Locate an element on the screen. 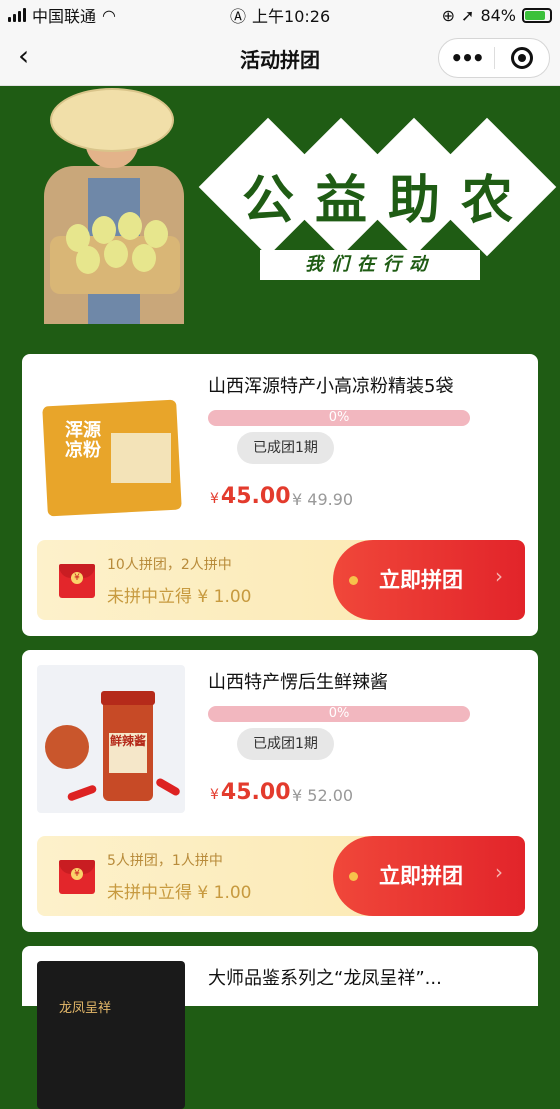 Image resolution: width=560 pixels, height=1109 pixels. product-name: 山西浑源特产小高凉粉精装5袋 is located at coordinates (363, 385).